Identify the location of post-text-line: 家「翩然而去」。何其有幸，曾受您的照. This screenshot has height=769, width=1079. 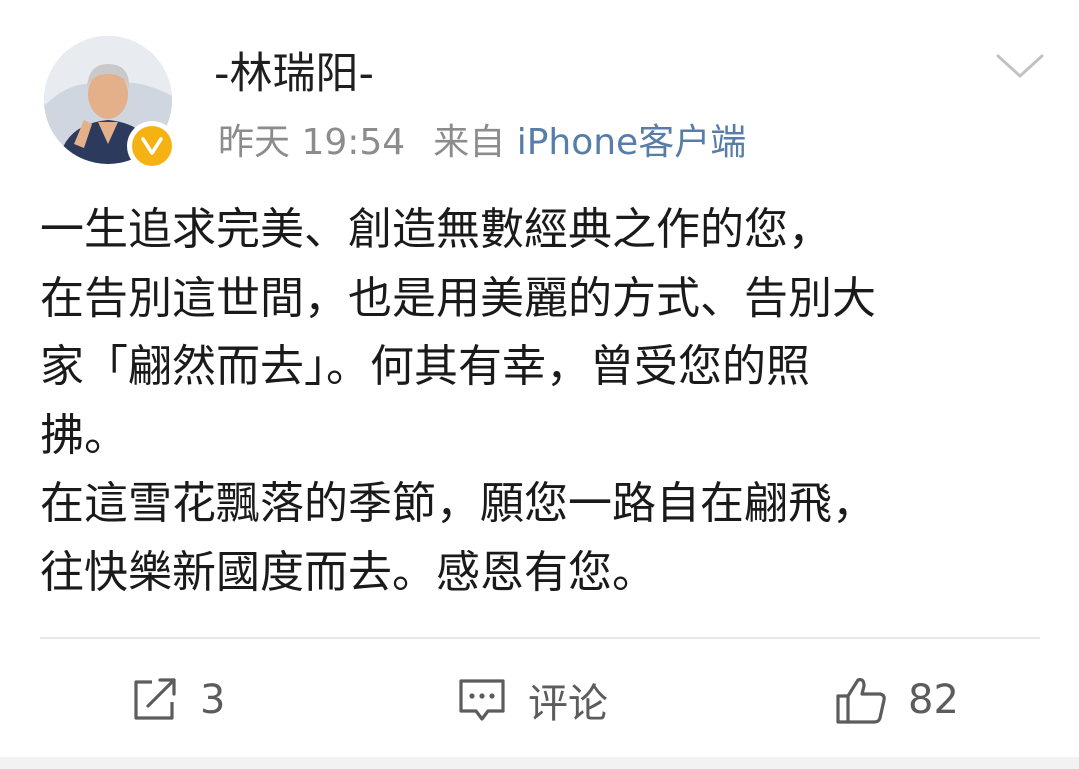
(425, 366).